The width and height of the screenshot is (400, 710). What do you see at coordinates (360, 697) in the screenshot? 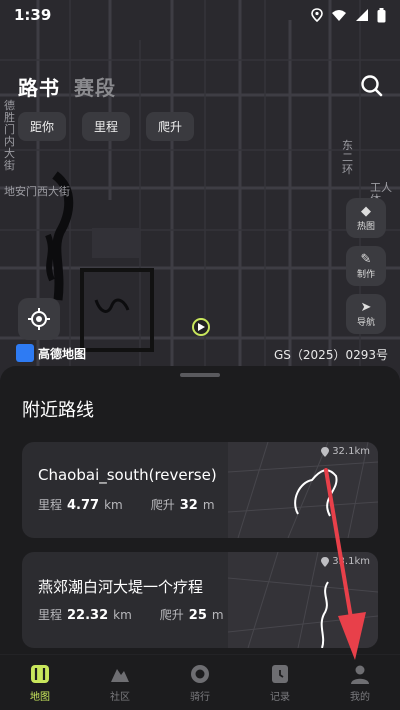
I see `nav-profile-label: 我的` at bounding box center [360, 697].